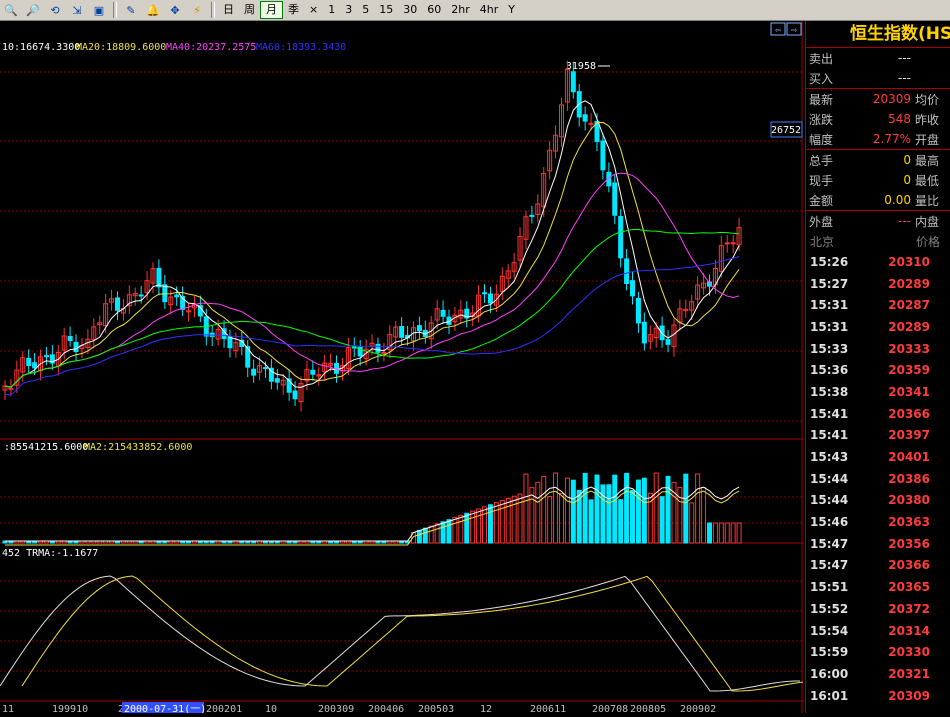 This screenshot has width=950, height=717. Describe the element at coordinates (878, 501) in the screenshot. I see `tick-row: 15:44 20380` at that location.